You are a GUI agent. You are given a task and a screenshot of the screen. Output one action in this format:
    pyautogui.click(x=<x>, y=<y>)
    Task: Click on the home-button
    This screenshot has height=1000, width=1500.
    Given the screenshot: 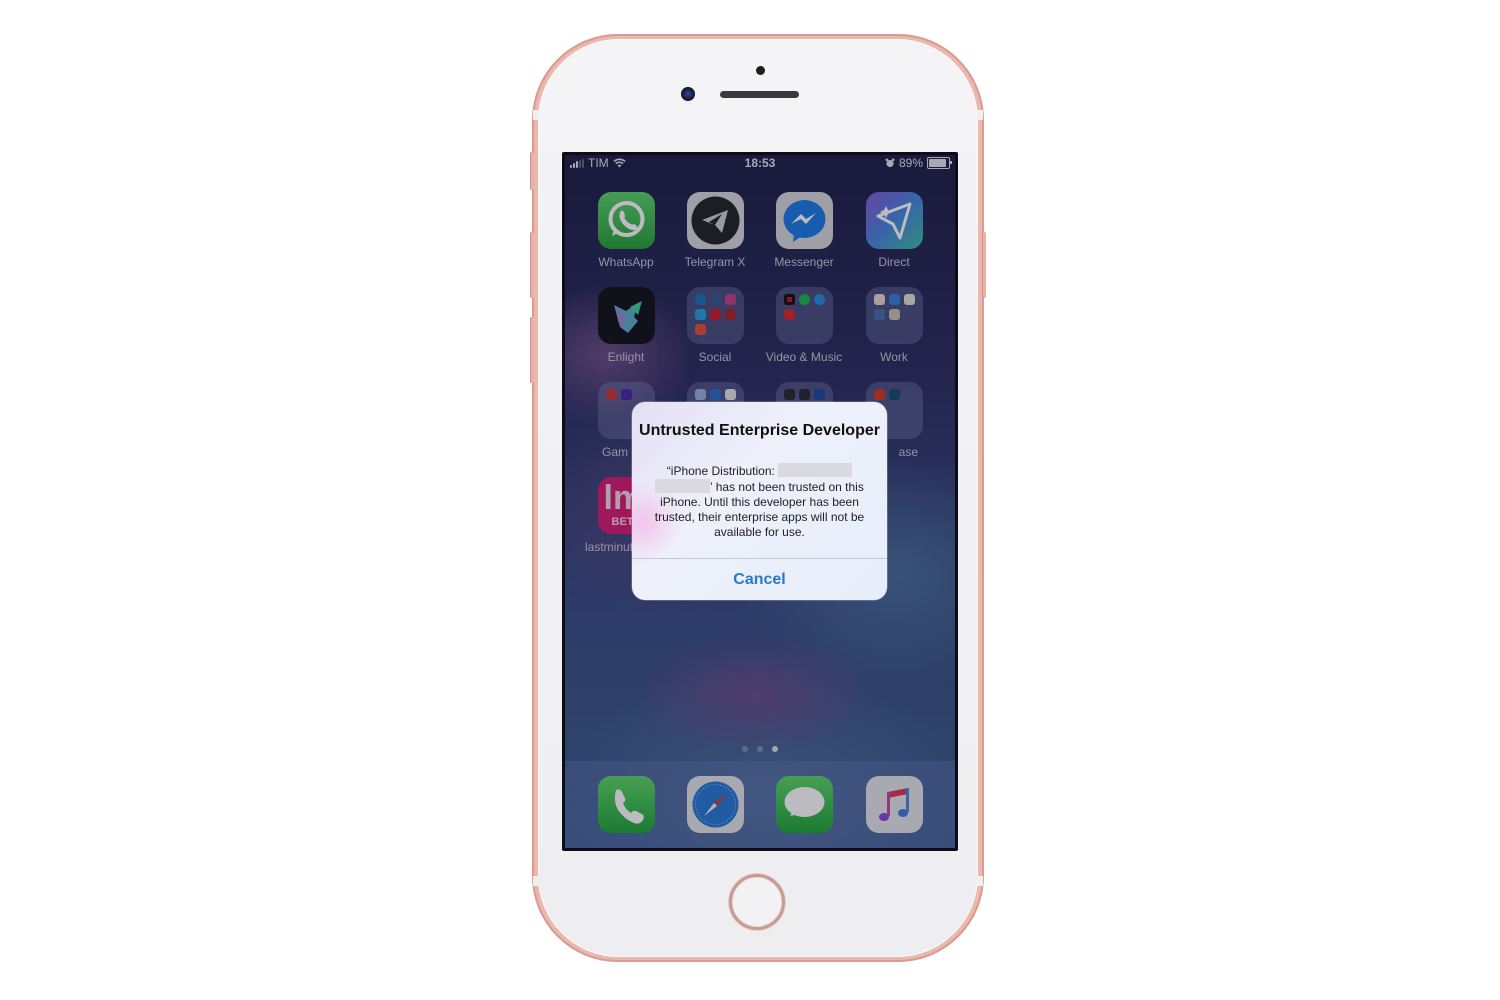 What is the action you would take?
    pyautogui.click(x=757, y=902)
    